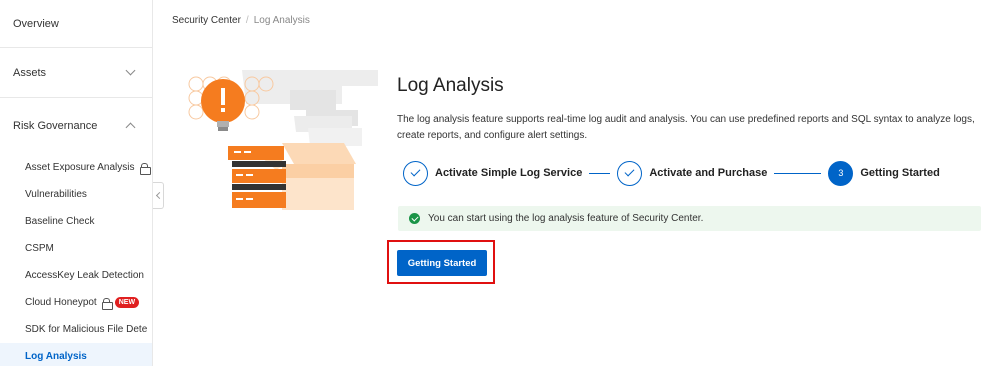 The image size is (1000, 366). I want to click on sidebar-item-accesskey-leak-detection: AccessKey Leak Detection, so click(76, 275).